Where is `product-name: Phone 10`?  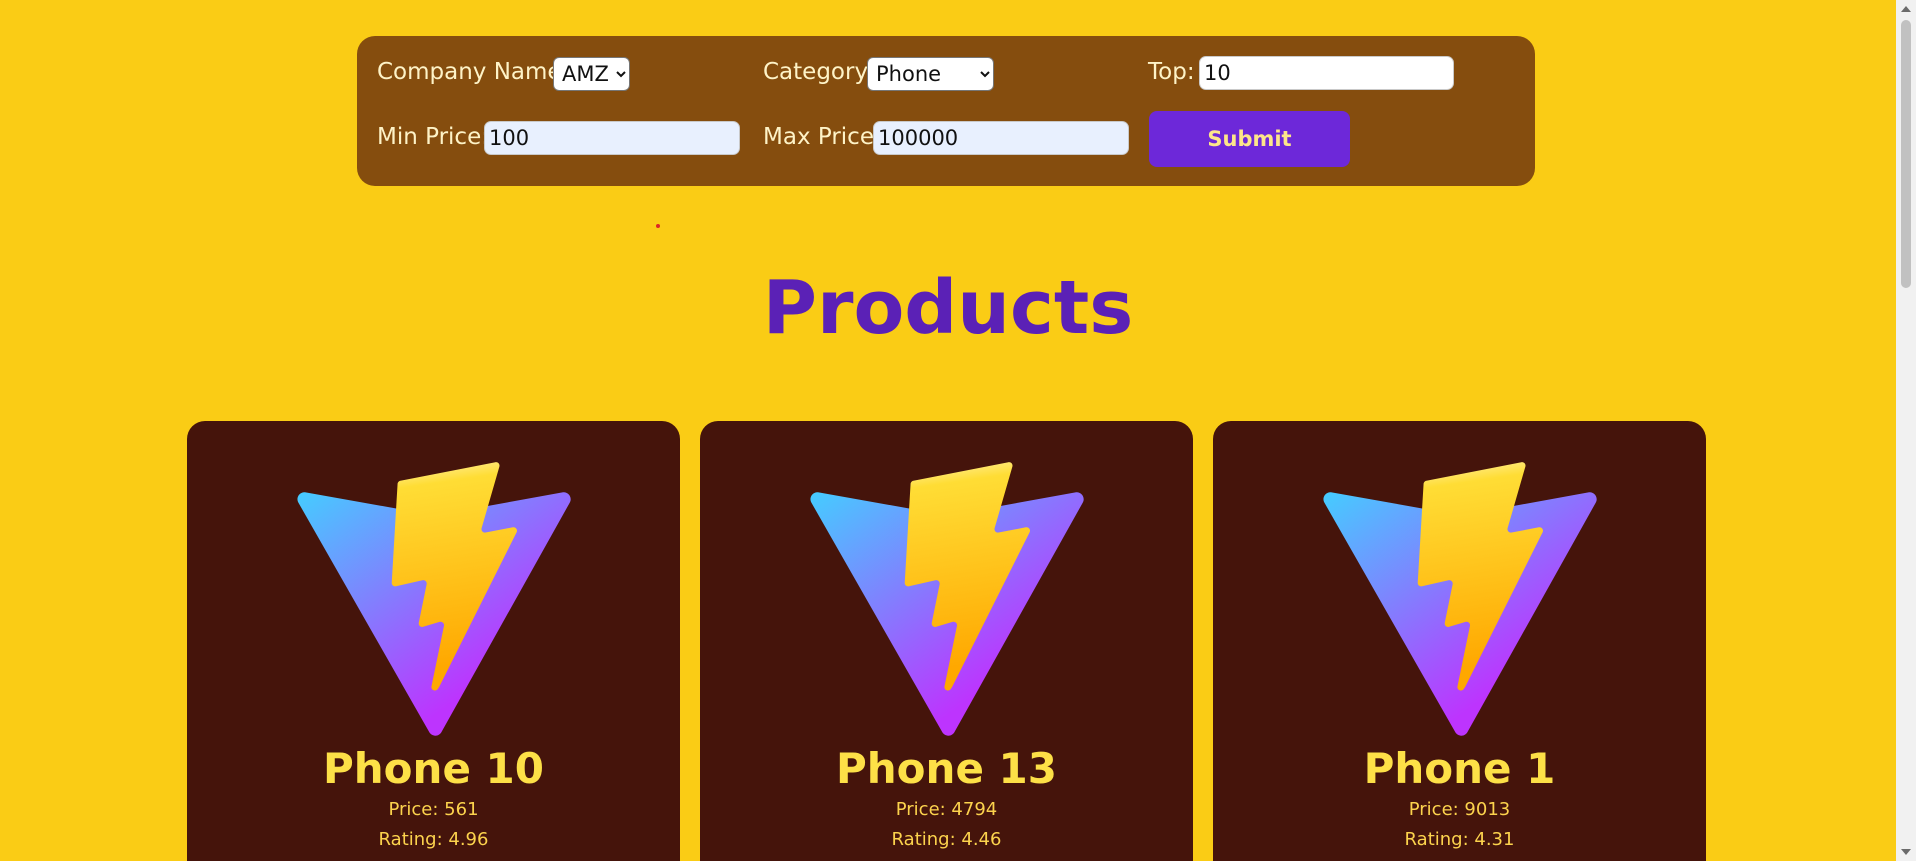
product-name: Phone 10 is located at coordinates (433, 768).